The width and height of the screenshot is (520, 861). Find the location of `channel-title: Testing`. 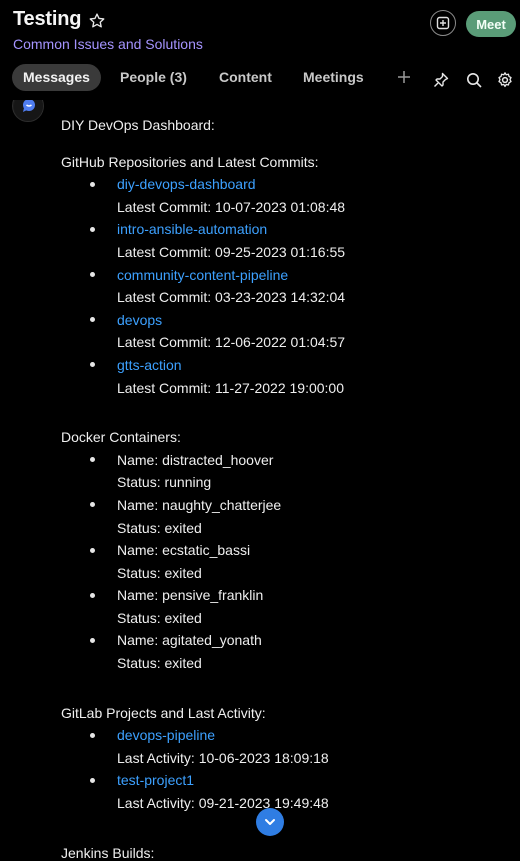

channel-title: Testing is located at coordinates (47, 19).